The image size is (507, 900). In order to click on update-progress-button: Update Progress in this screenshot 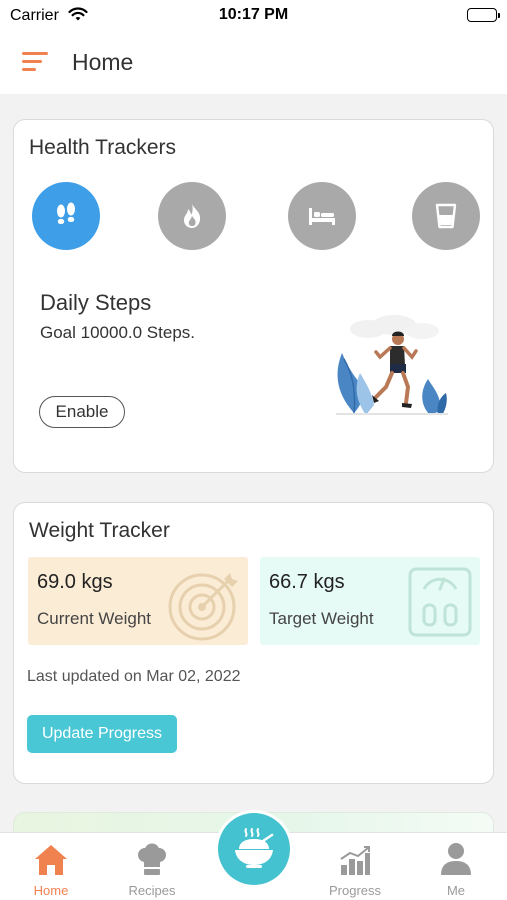, I will do `click(102, 734)`.